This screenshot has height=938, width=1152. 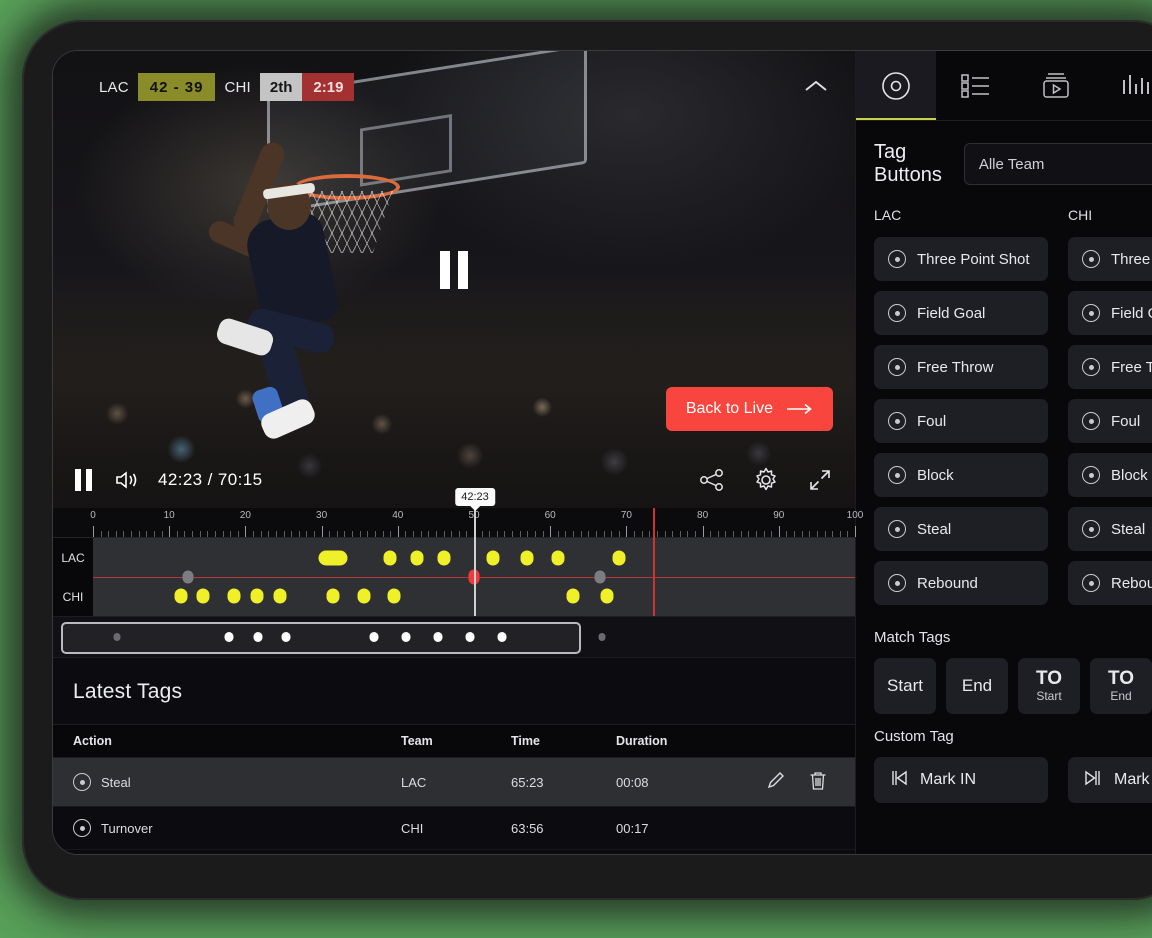 What do you see at coordinates (791, 851) in the screenshot?
I see `cell-row-actions` at bounding box center [791, 851].